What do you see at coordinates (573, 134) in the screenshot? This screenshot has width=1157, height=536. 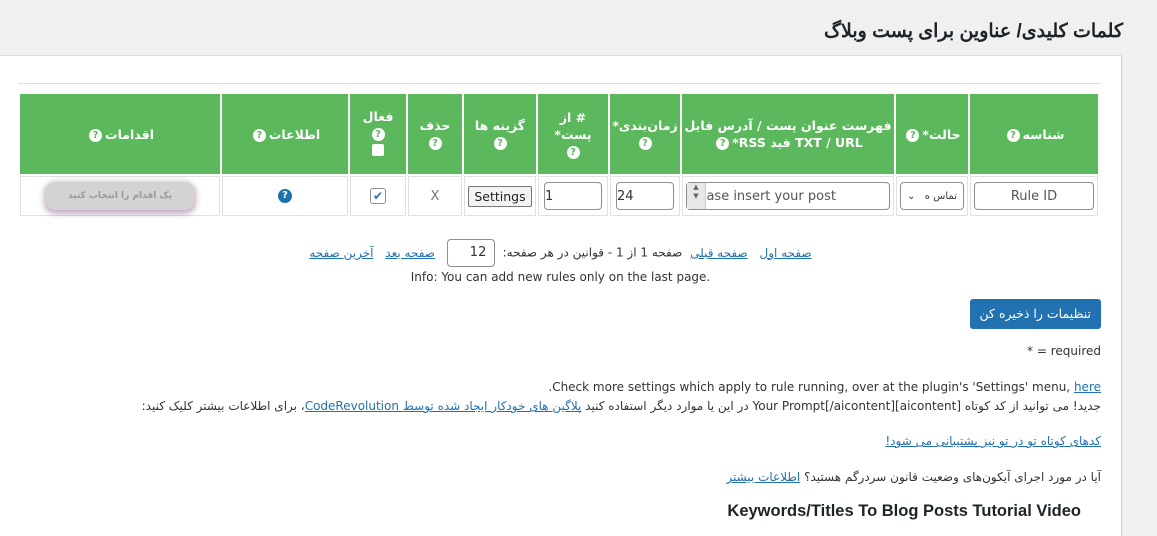 I see `header-count: # از پست*?` at bounding box center [573, 134].